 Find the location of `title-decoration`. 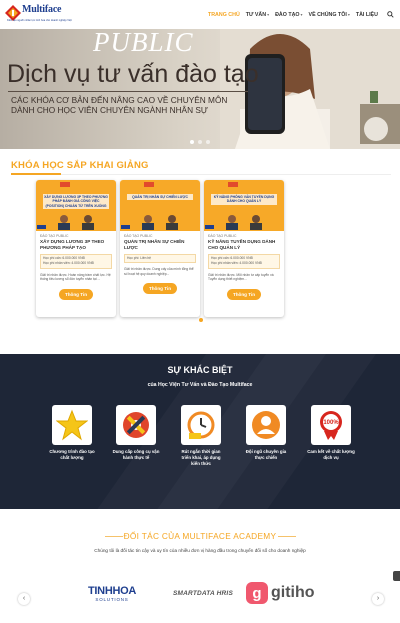

title-decoration is located at coordinates (287, 536).